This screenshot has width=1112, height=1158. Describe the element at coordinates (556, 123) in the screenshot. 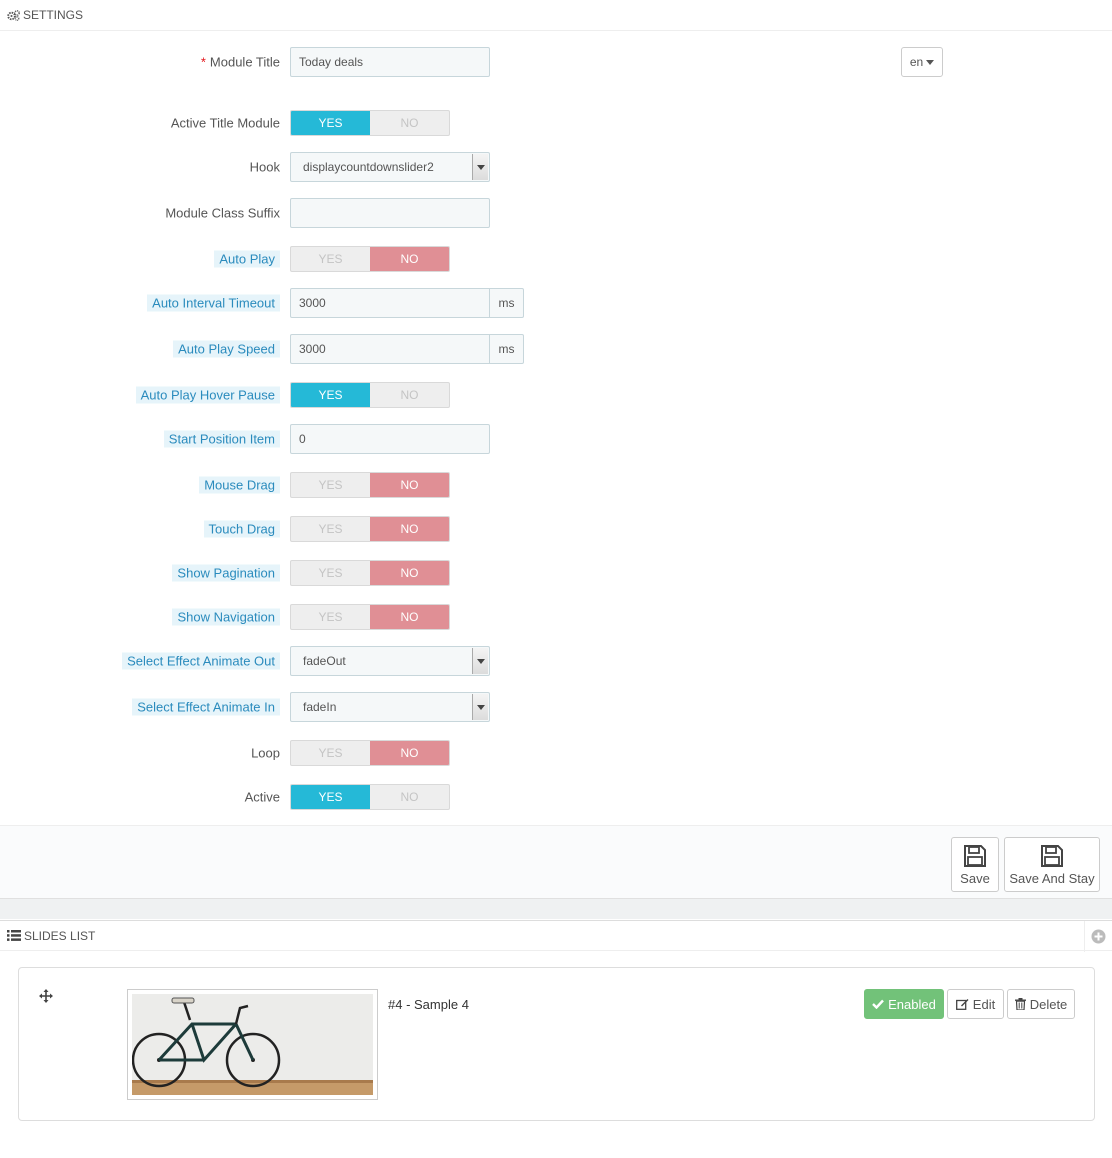

I see `active-title-module-row: Active Title Module YES NO` at that location.